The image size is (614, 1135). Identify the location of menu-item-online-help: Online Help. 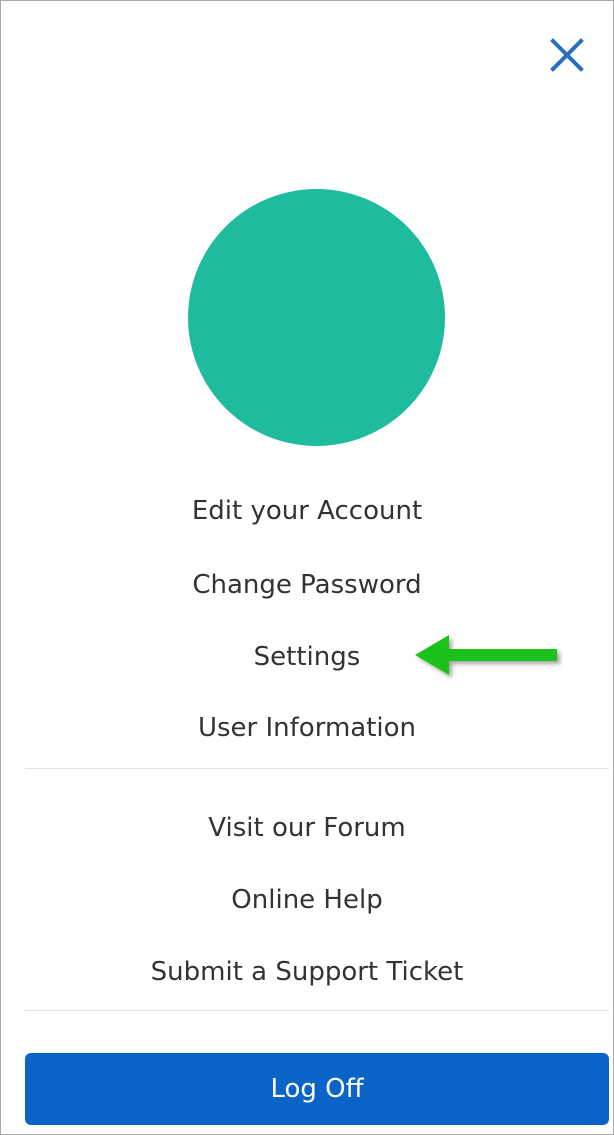
(307, 900).